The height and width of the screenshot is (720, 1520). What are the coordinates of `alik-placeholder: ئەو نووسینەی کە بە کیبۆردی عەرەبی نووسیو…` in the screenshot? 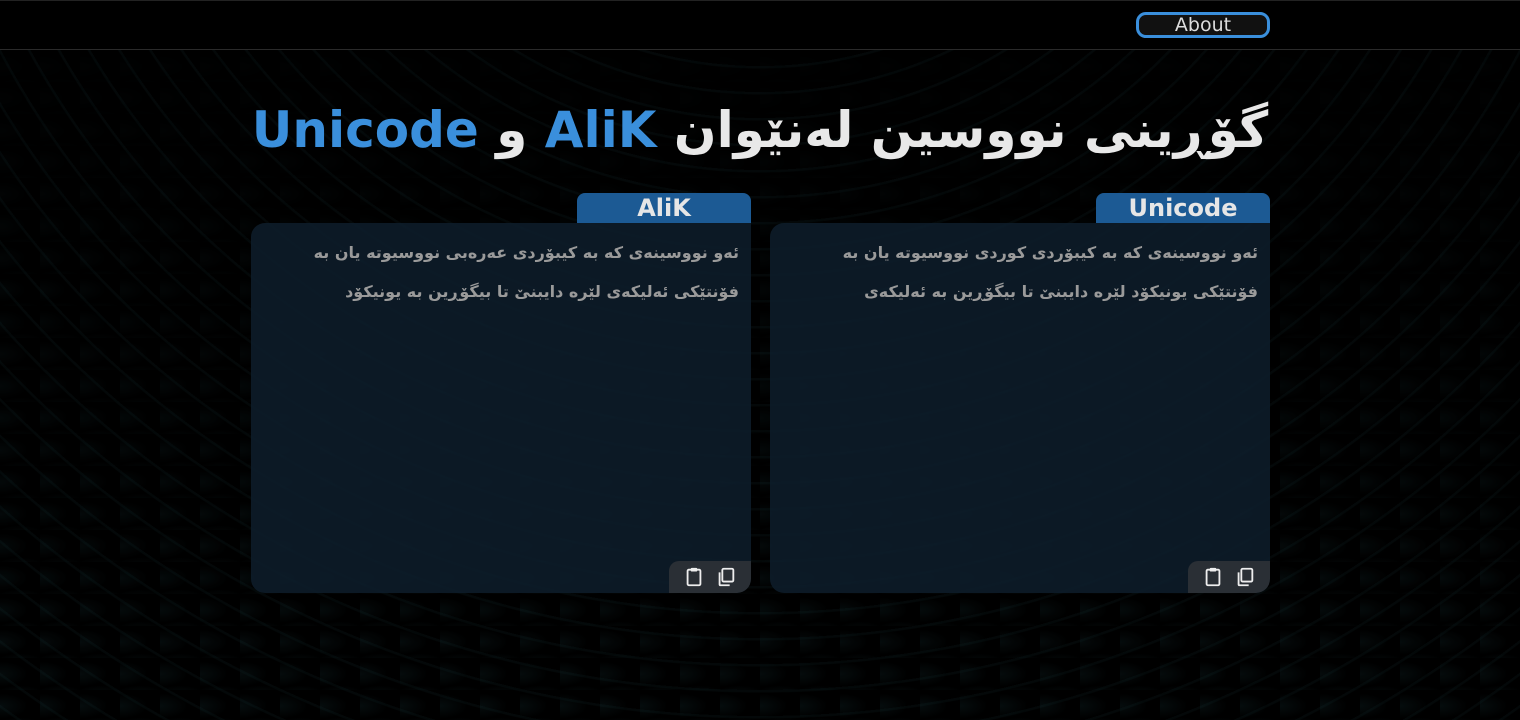 It's located at (526, 272).